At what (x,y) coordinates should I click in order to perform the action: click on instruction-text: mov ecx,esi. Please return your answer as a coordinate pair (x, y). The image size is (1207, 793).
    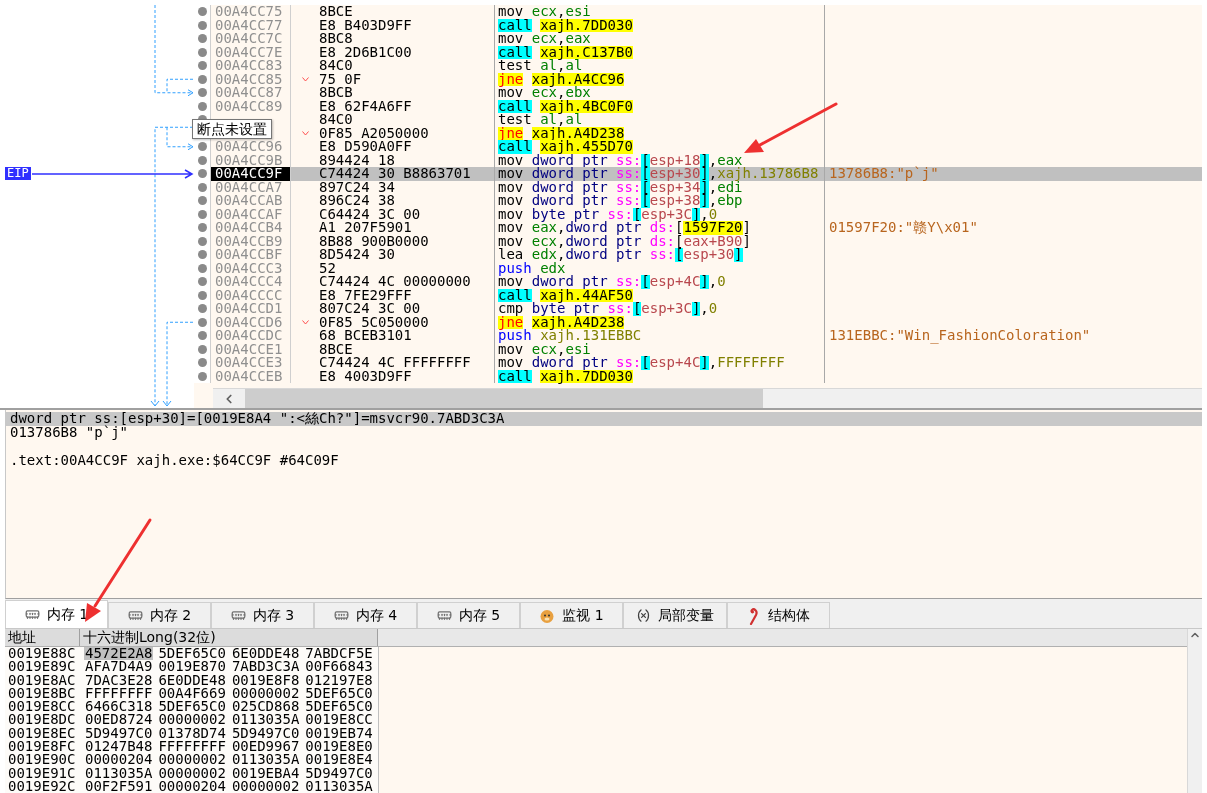
    Looking at the image, I should click on (660, 12).